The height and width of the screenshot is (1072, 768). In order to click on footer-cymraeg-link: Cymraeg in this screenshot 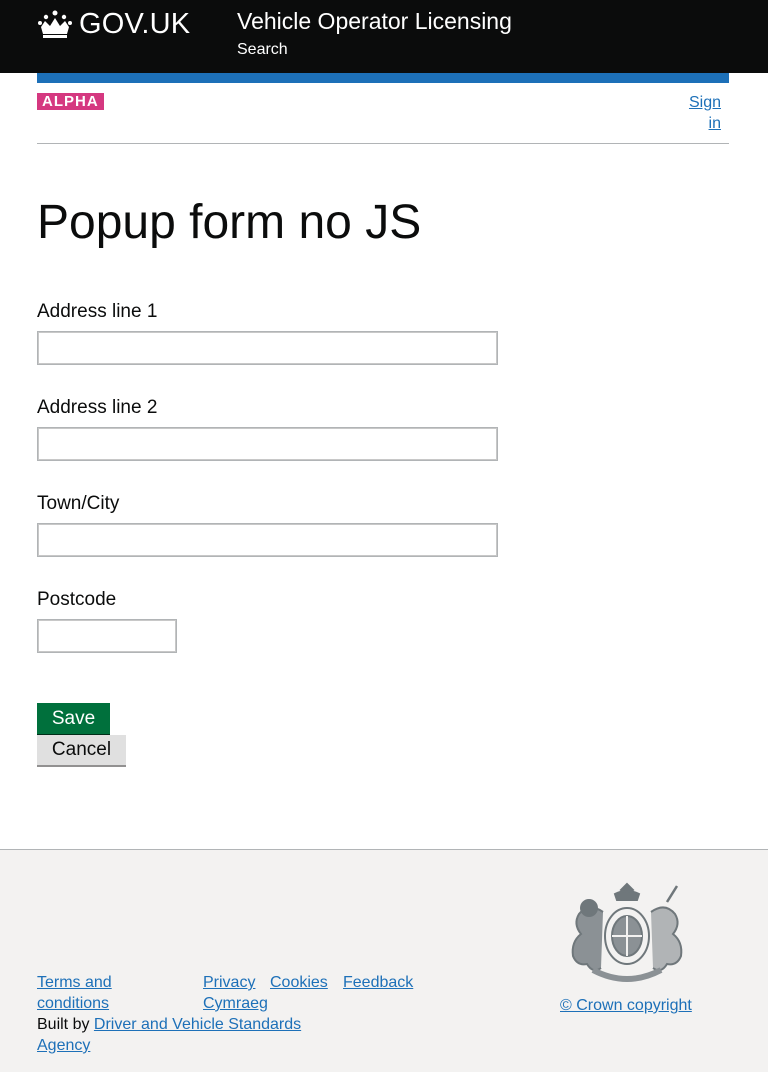, I will do `click(235, 1003)`.